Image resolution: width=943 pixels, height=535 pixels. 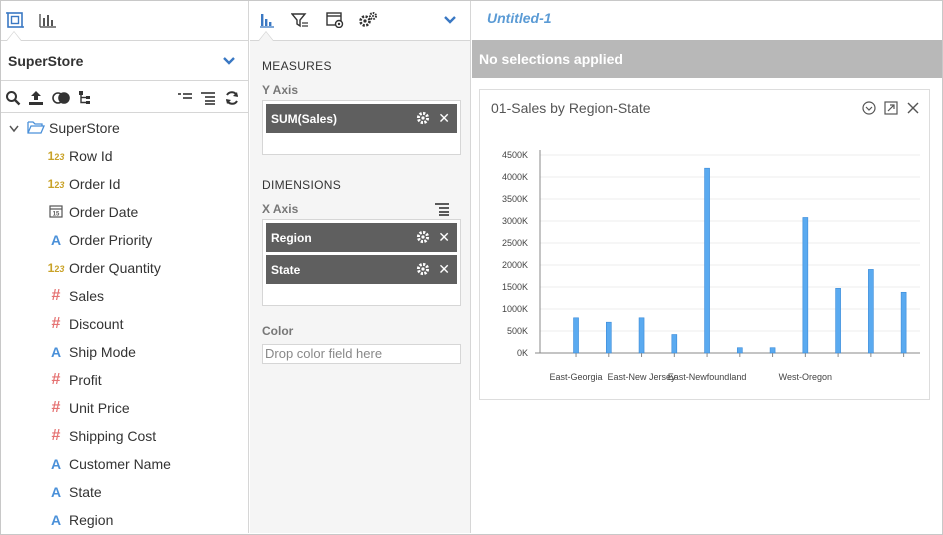 I want to click on datasource-icon, so click(x=15, y=20).